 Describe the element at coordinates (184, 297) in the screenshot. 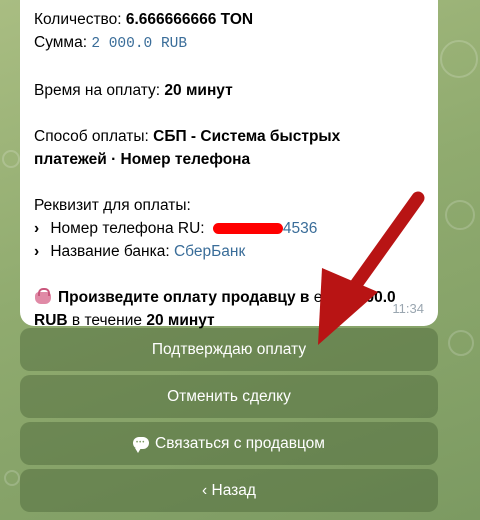

I see `instruction-part1: Произведите оплату продавцу в` at that location.